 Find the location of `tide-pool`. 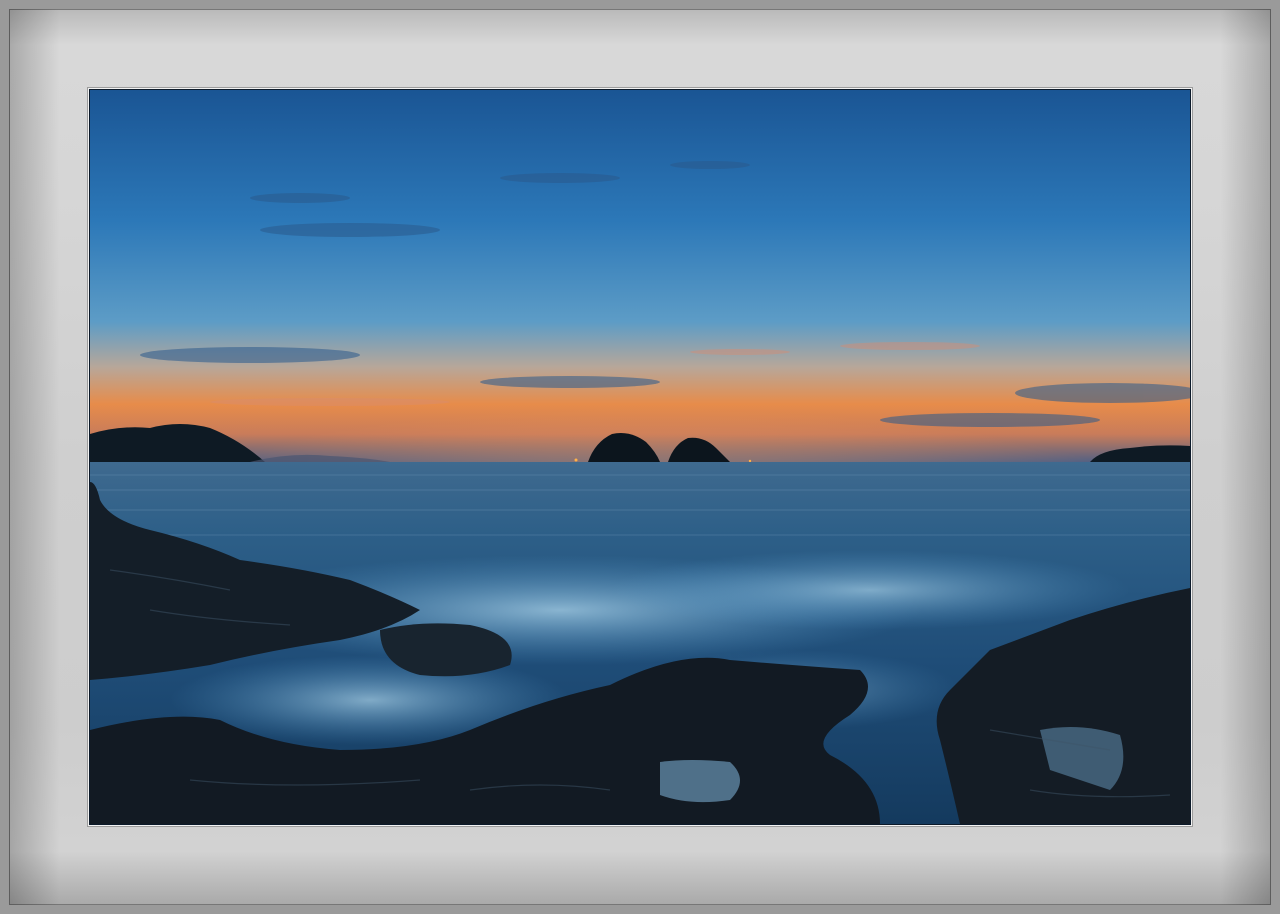

tide-pool is located at coordinates (700, 781).